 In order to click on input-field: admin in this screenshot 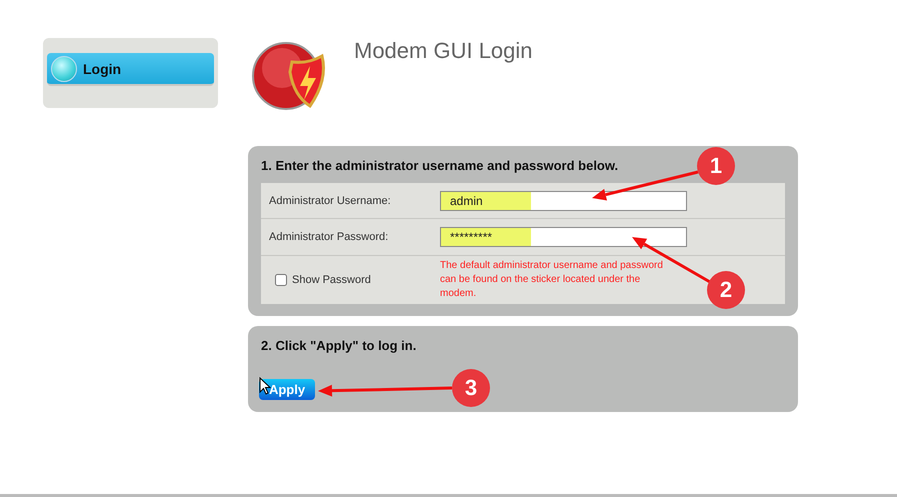, I will do `click(563, 200)`.